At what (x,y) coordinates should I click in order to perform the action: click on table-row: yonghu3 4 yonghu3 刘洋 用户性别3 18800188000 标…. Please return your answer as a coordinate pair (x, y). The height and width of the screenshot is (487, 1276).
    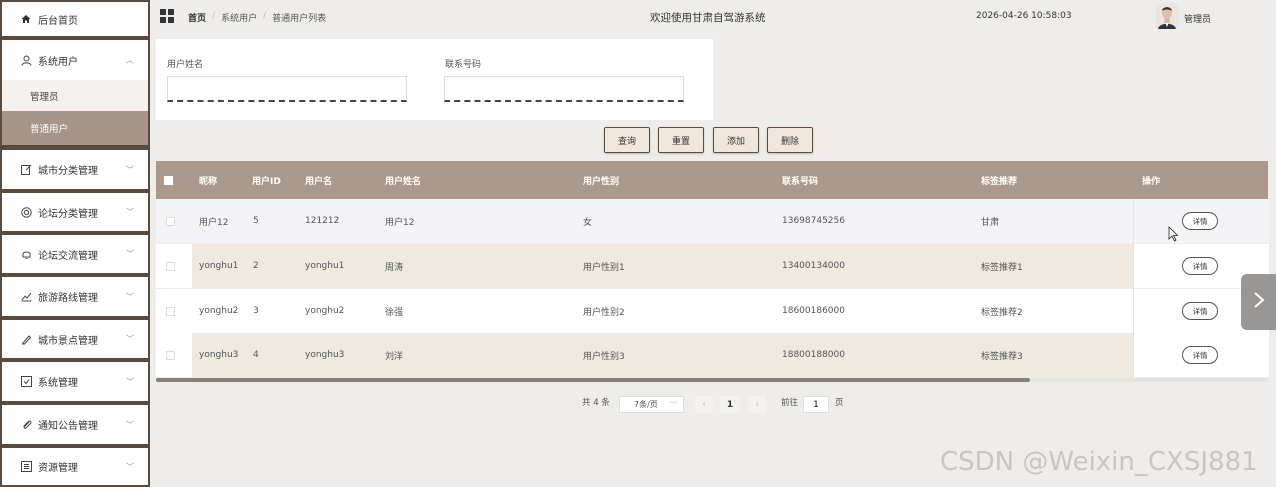
    Looking at the image, I should click on (712, 355).